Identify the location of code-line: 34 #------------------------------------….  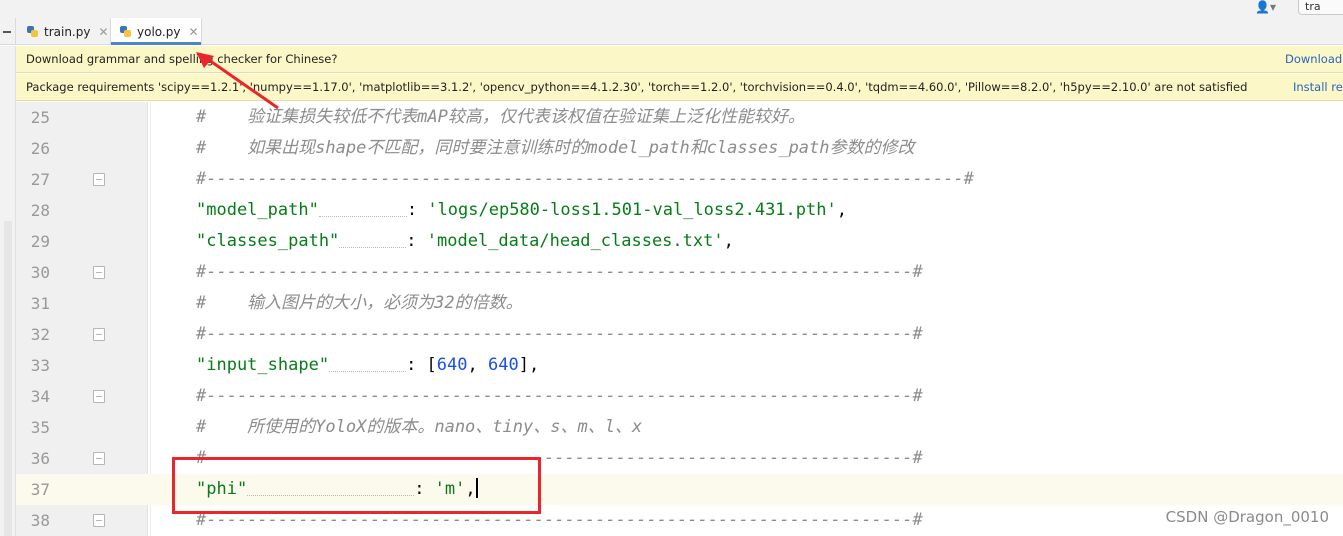
(679, 396).